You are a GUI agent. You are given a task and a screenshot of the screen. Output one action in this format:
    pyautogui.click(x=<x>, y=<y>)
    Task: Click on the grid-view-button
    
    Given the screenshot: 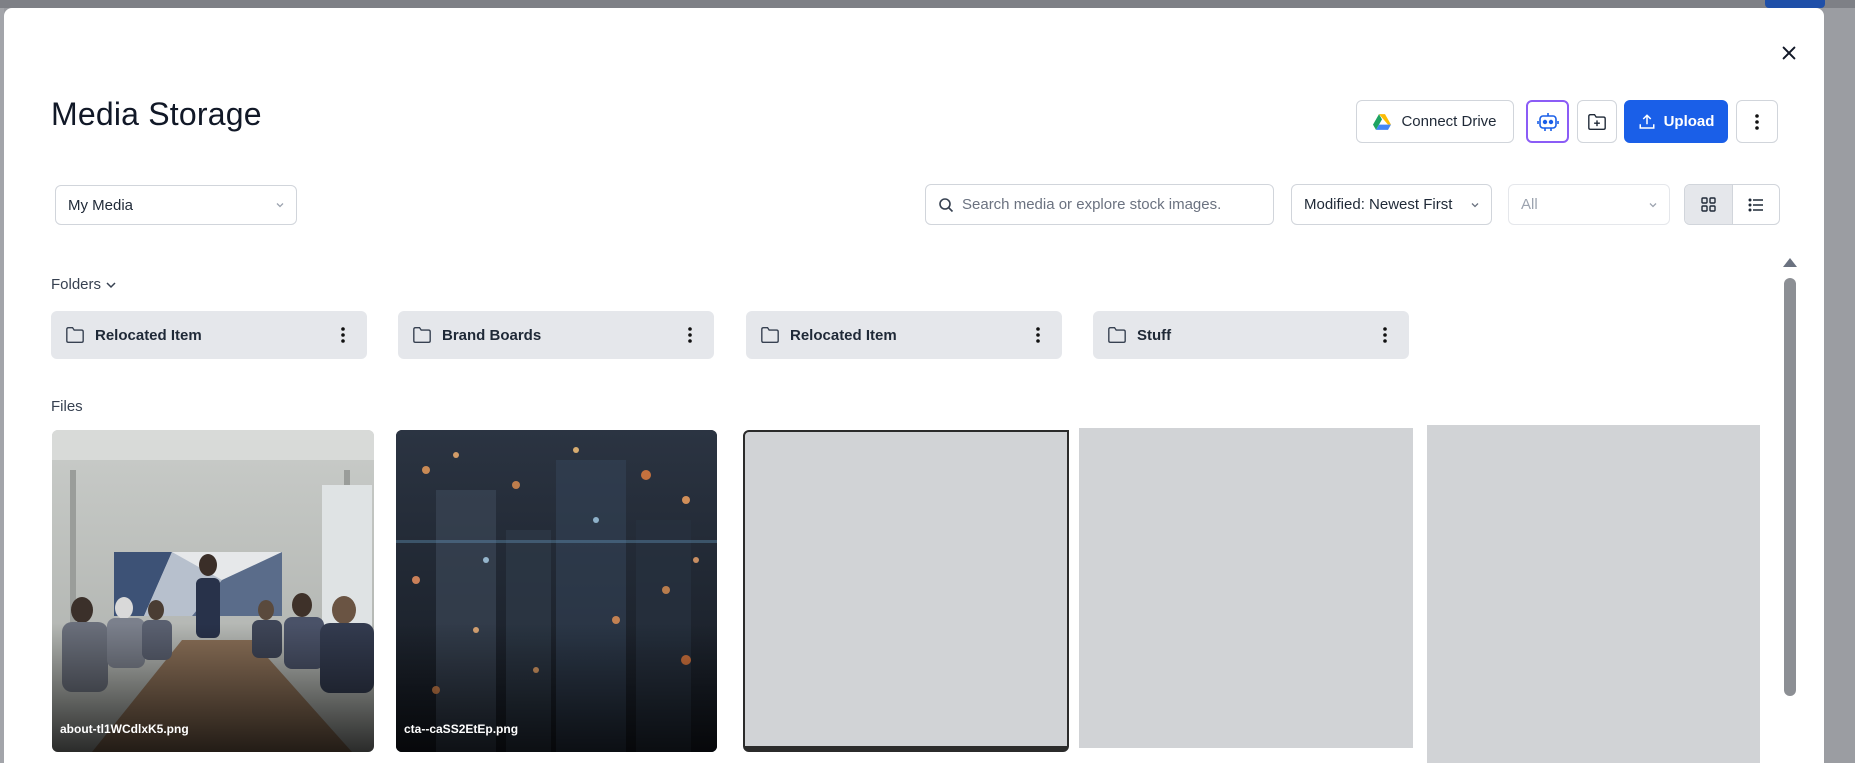 What is the action you would take?
    pyautogui.click(x=1708, y=204)
    